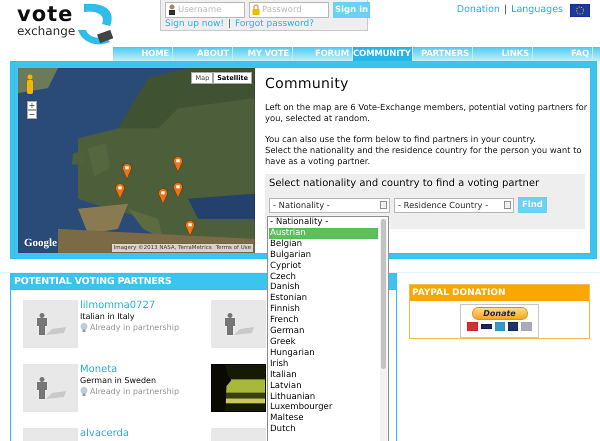 This screenshot has width=600, height=441. Describe the element at coordinates (499, 326) in the screenshot. I see `payment-cards-icon` at that location.